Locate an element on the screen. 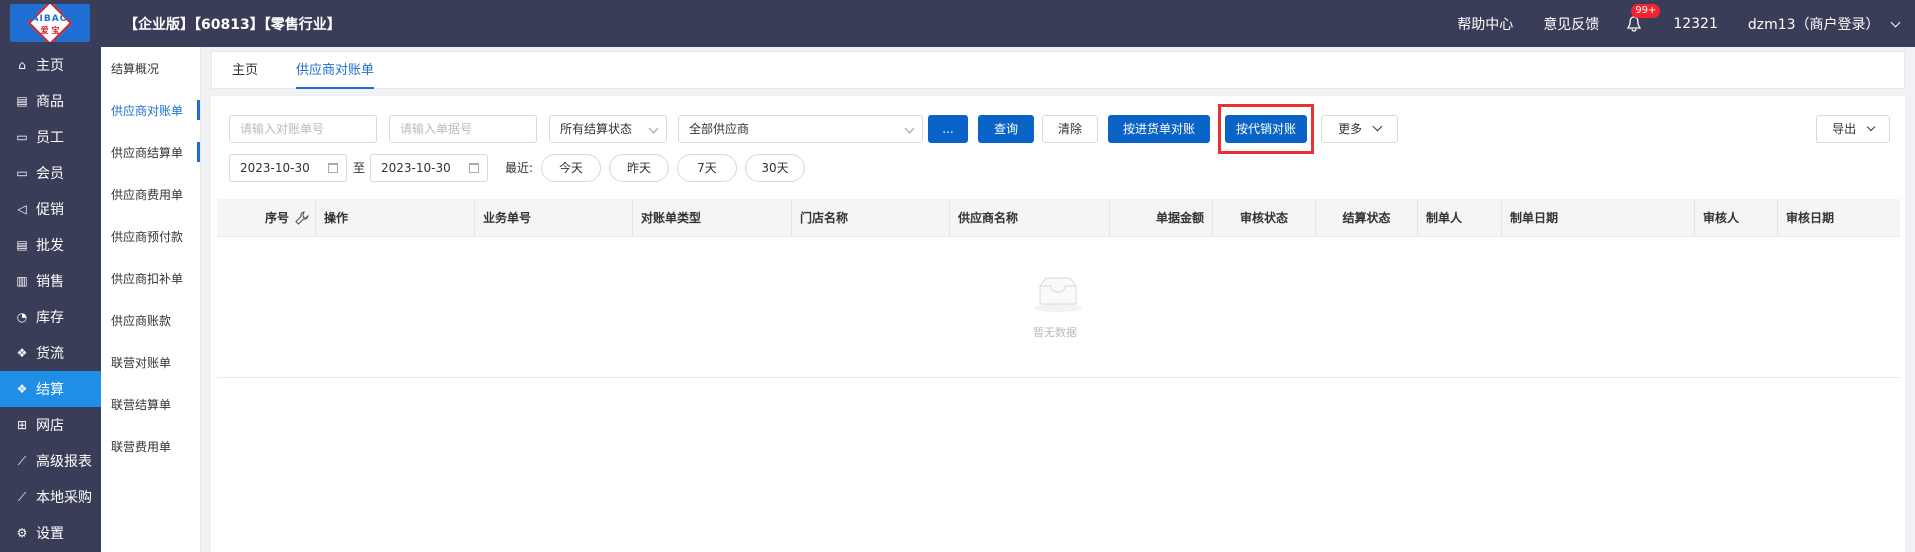 The width and height of the screenshot is (1915, 552). flow-icon: ❖ is located at coordinates (22, 353).